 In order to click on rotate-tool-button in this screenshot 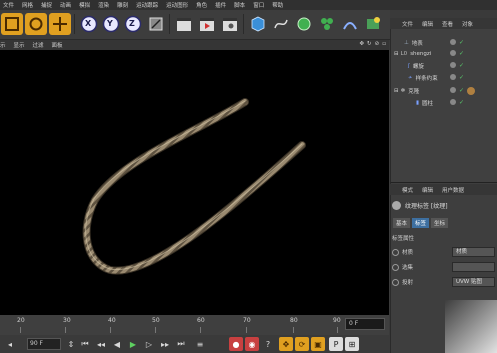, I will do `click(36, 24)`.